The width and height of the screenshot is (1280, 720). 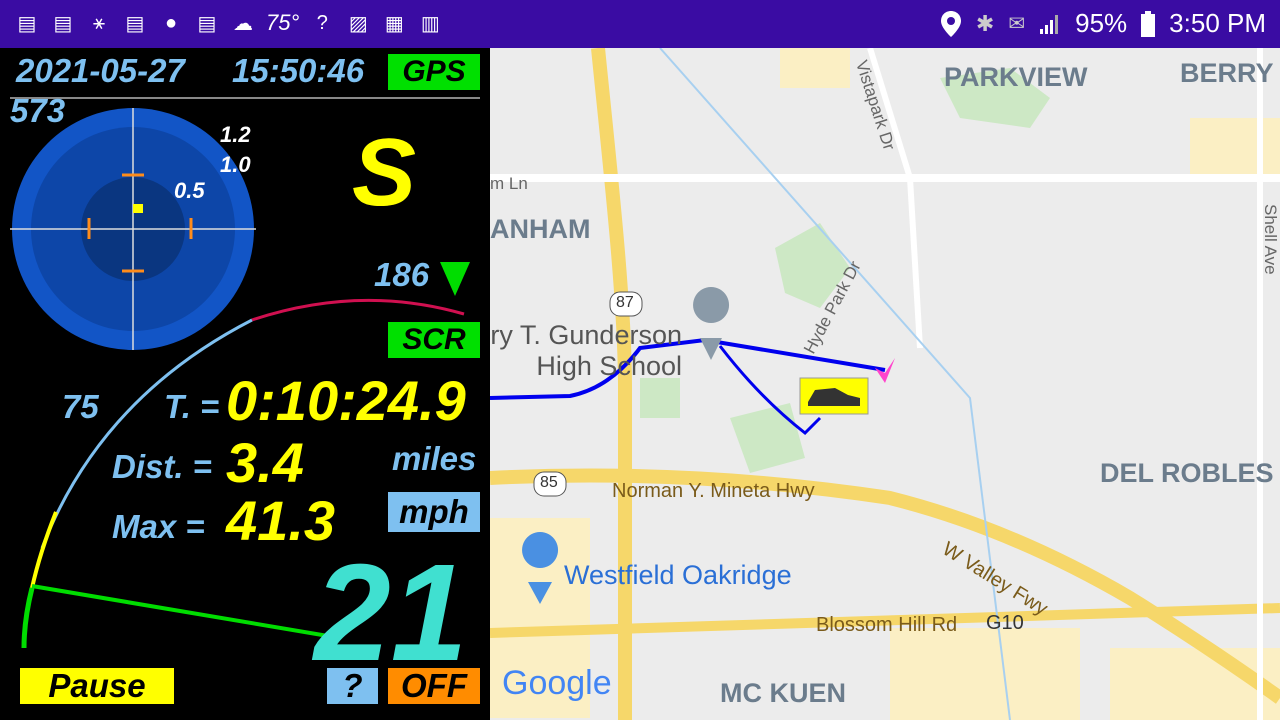 What do you see at coordinates (549, 482) in the screenshot?
I see `map-label-85: 85` at bounding box center [549, 482].